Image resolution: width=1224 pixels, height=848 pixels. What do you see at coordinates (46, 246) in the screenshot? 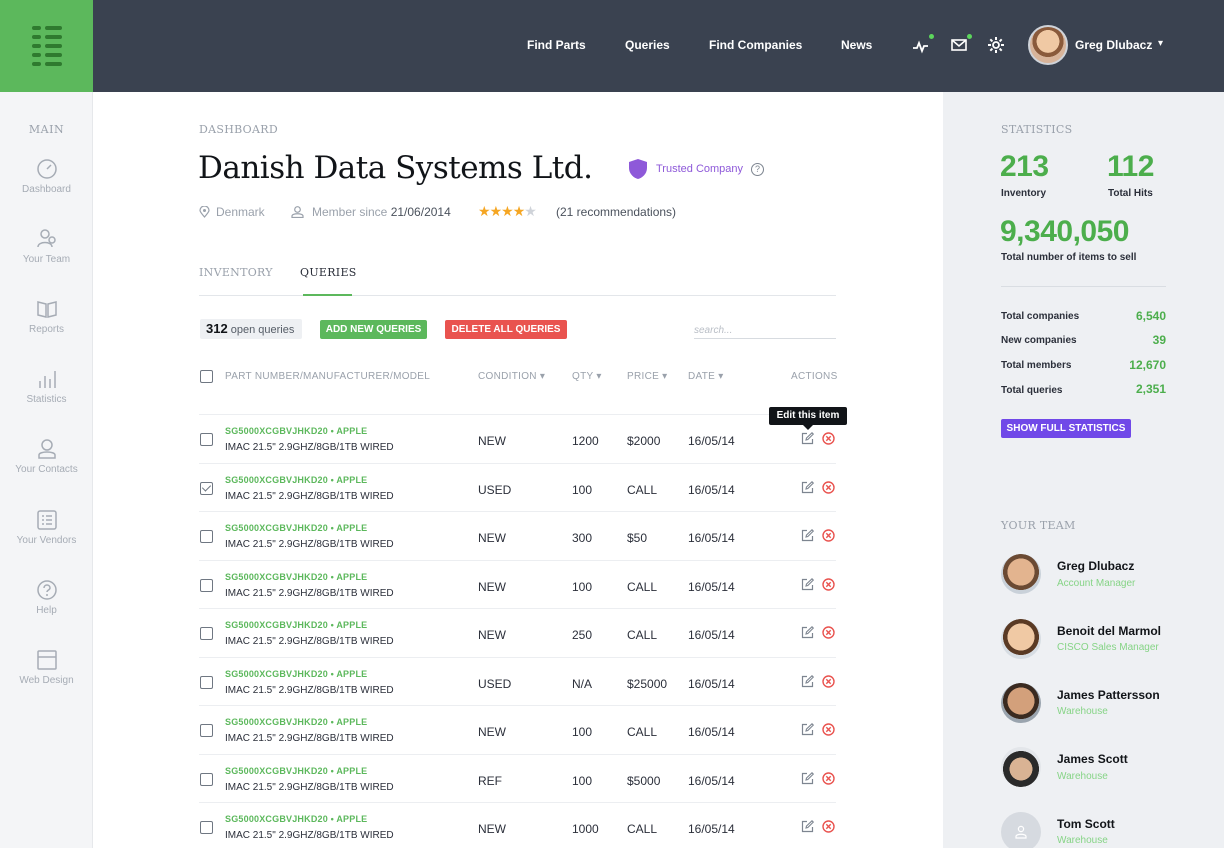
I see `sidebar-item-your-team: Your Team` at bounding box center [46, 246].